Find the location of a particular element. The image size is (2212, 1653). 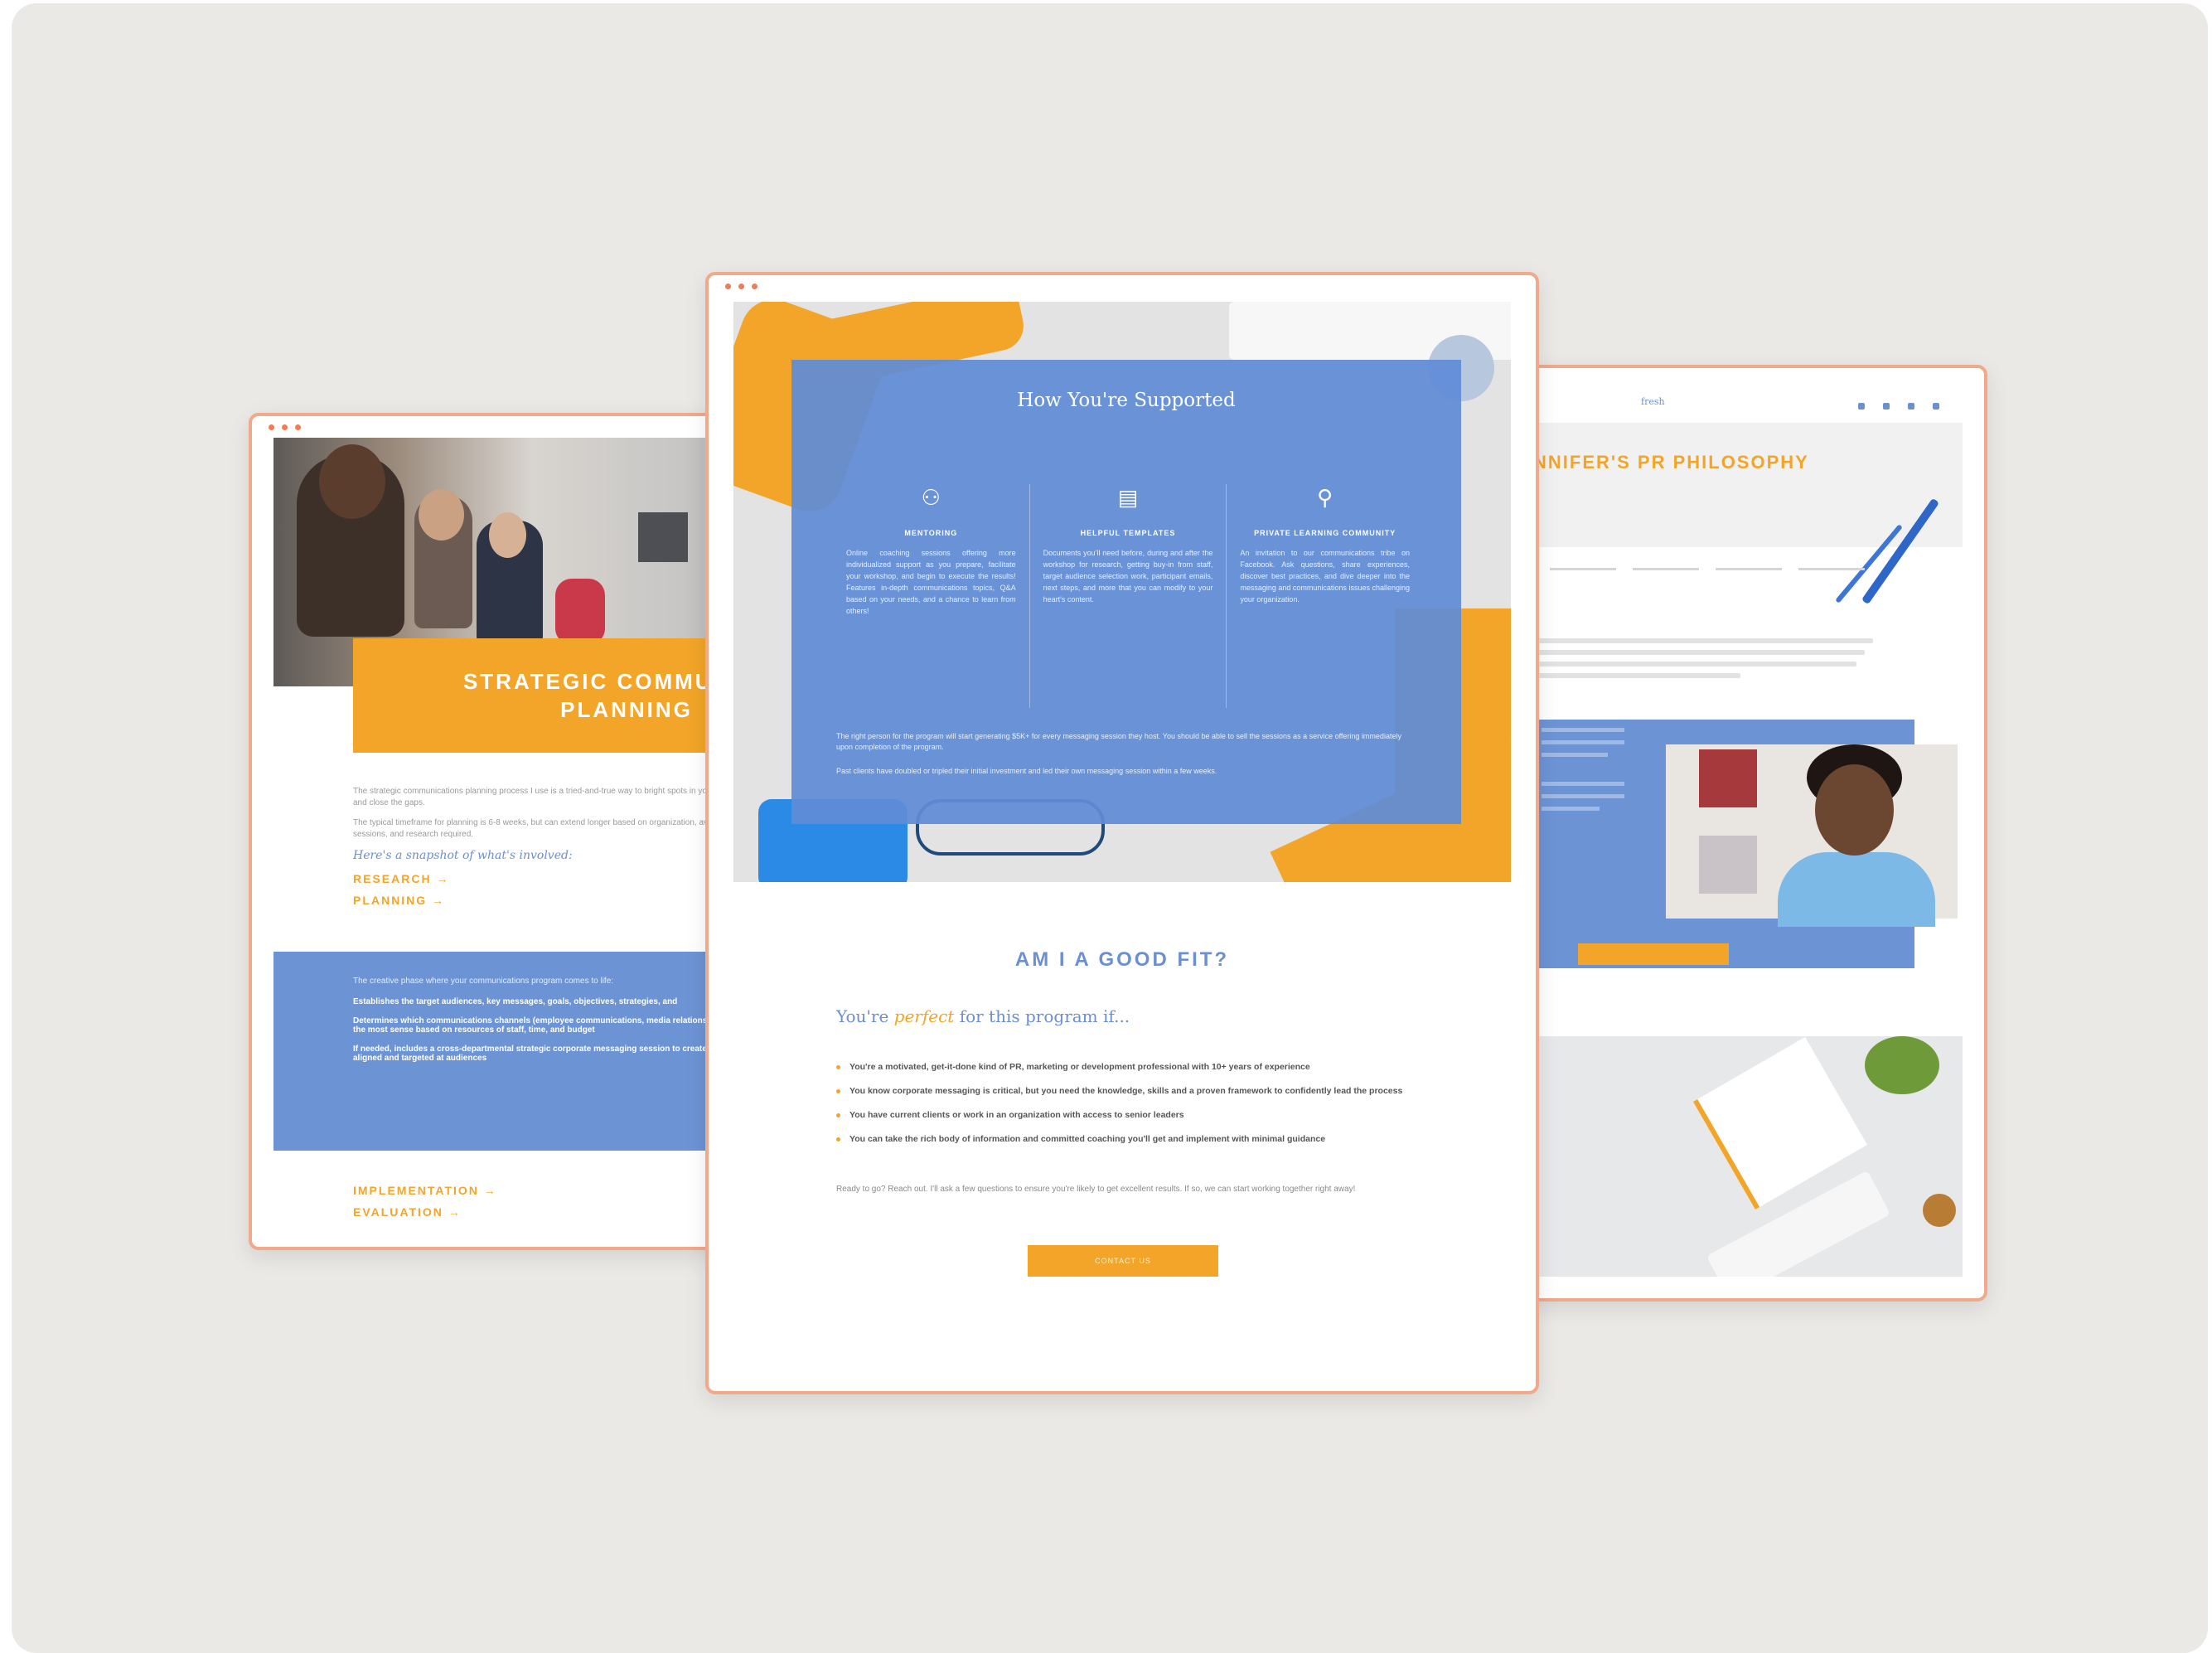

jennifer-portrait is located at coordinates (1812, 835).